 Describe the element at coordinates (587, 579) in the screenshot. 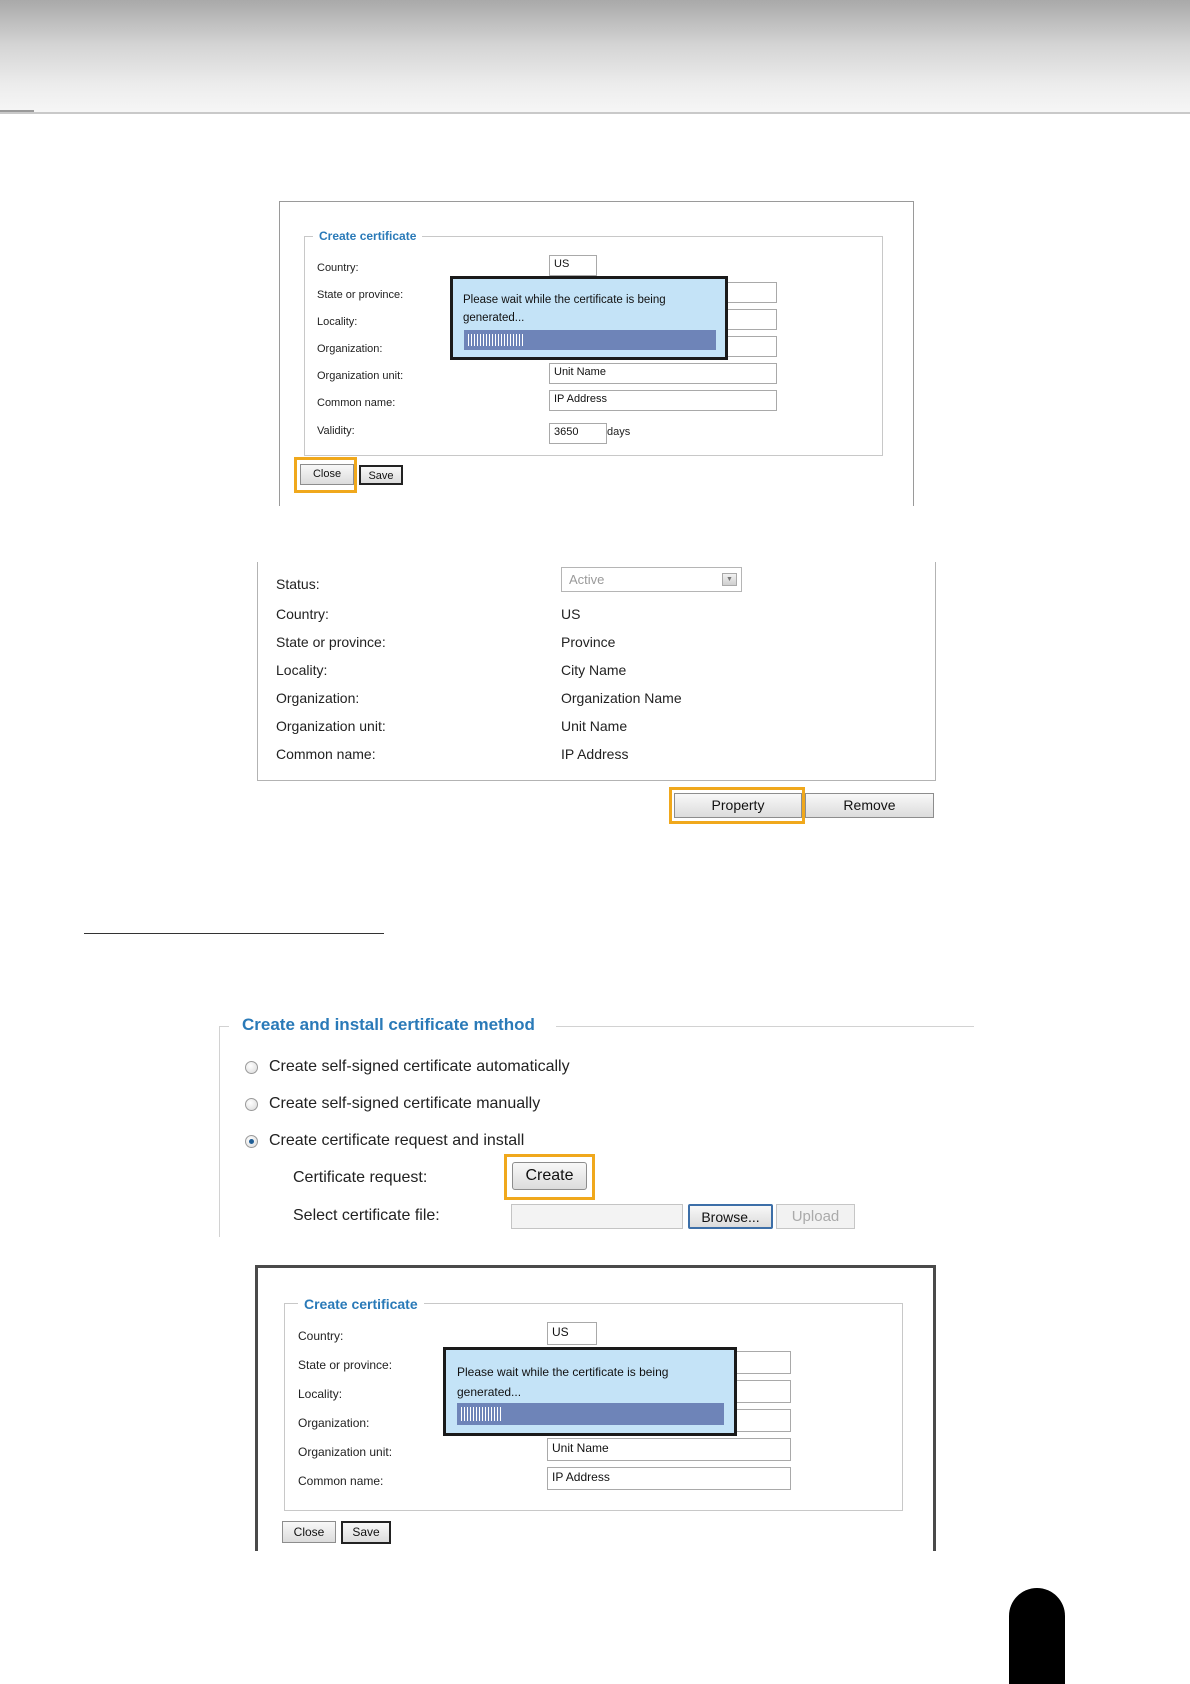

I see `status-select-value: Active` at that location.